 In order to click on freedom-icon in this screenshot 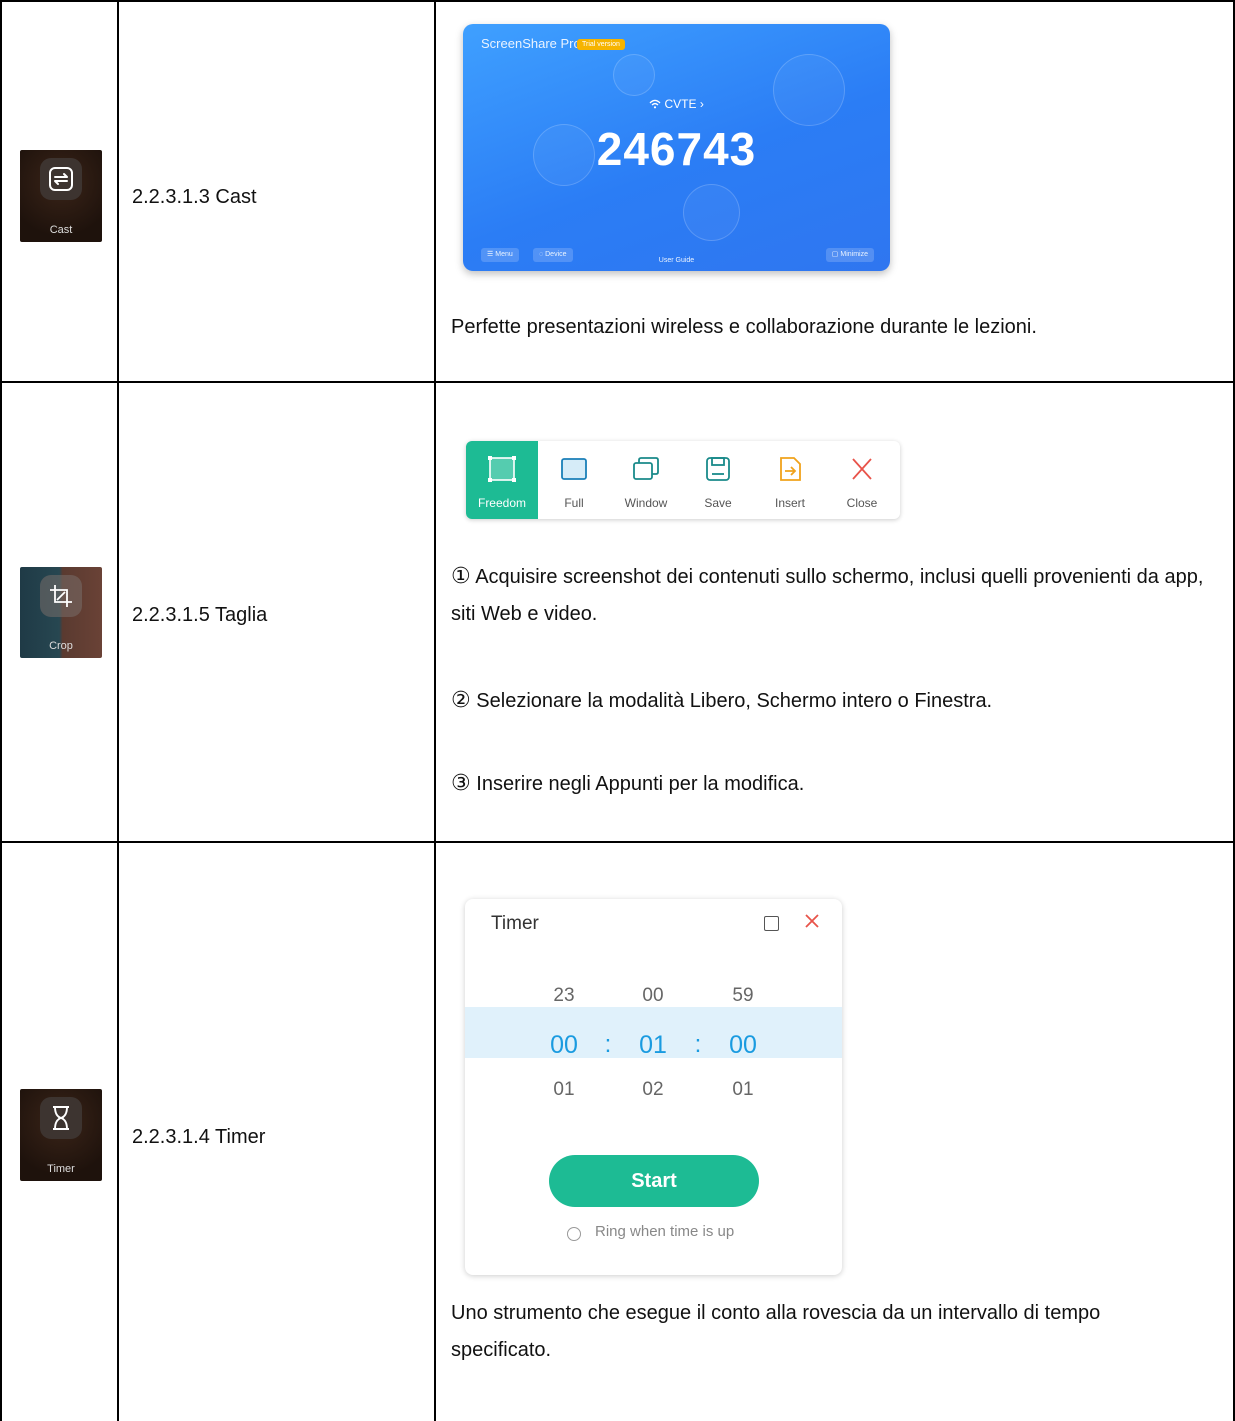, I will do `click(502, 469)`.